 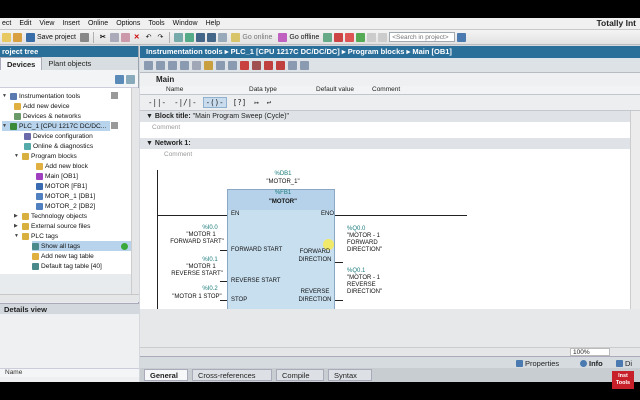 I want to click on menu-help: Help, so click(x=215, y=23).